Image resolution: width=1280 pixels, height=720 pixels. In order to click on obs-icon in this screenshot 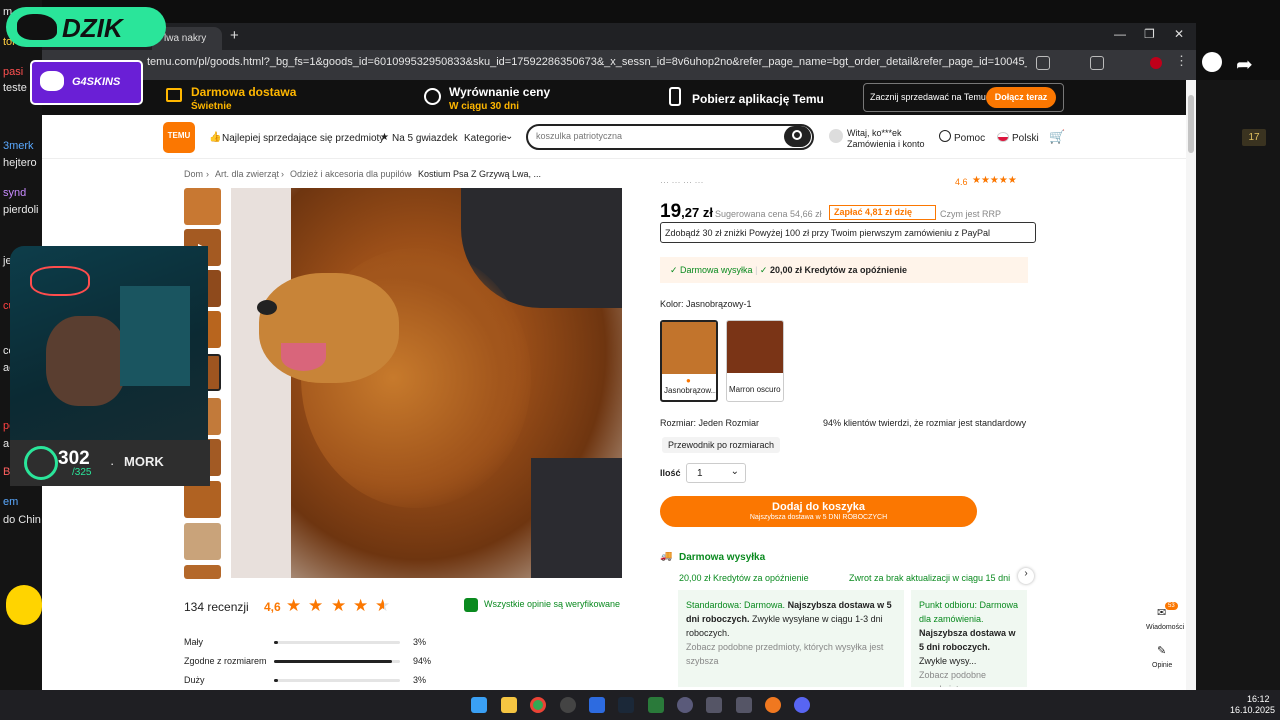, I will do `click(685, 705)`.